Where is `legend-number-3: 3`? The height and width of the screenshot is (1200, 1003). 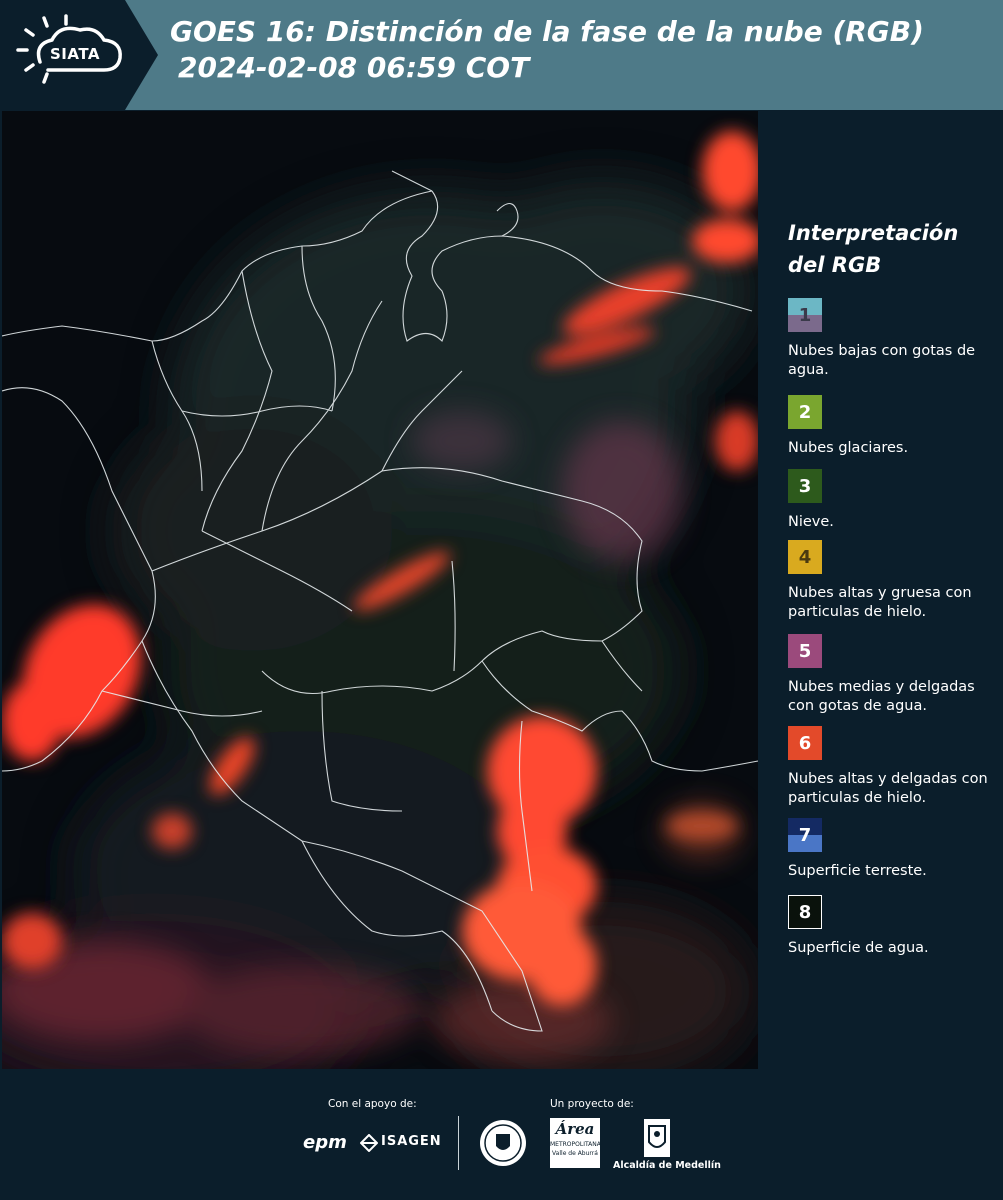 legend-number-3: 3 is located at coordinates (805, 486).